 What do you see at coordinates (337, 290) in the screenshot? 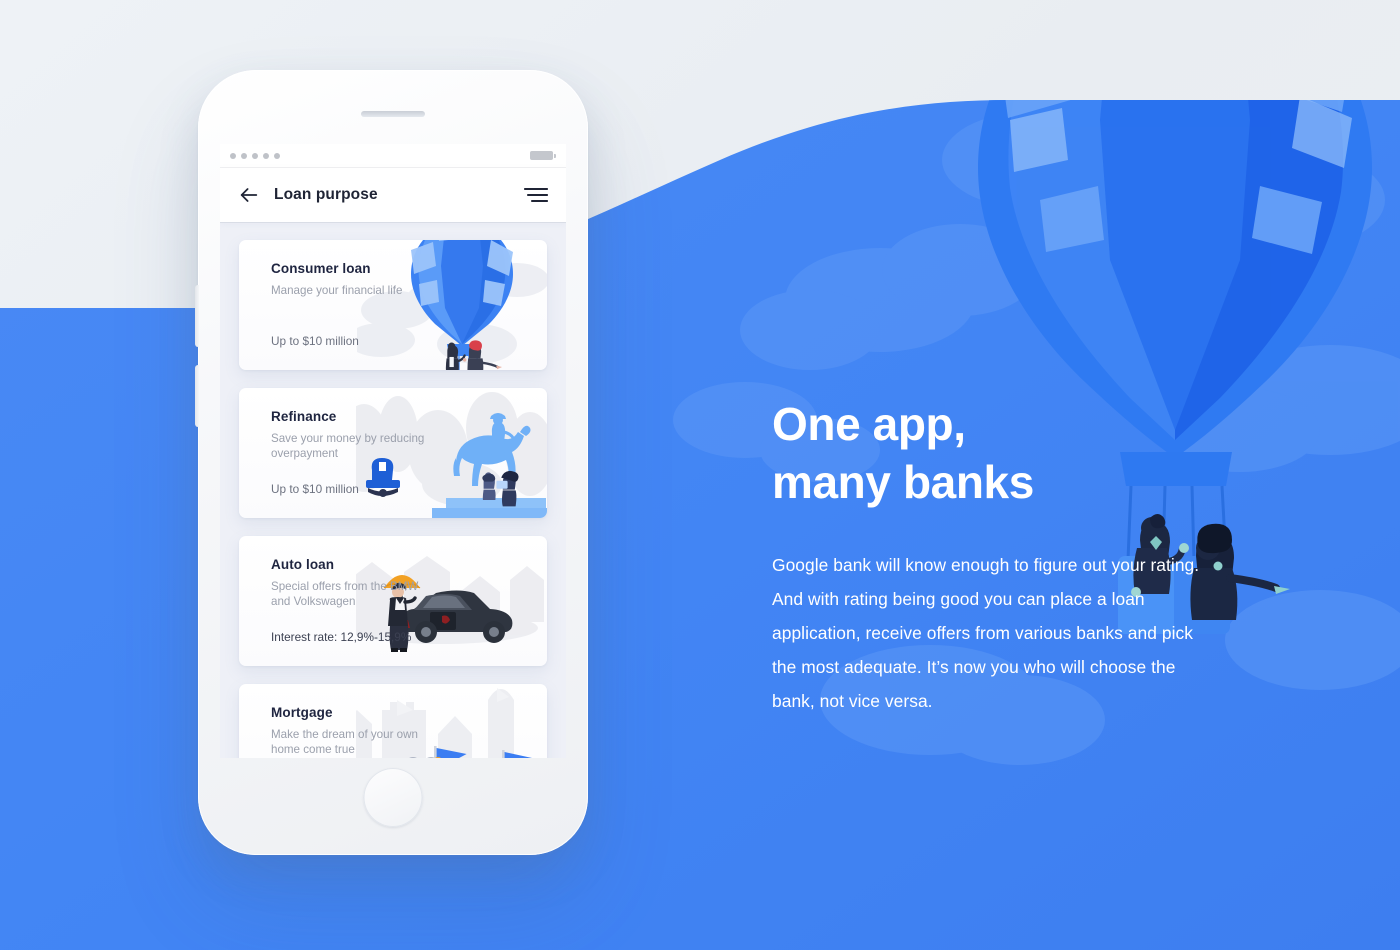
I see `card-subtitle: Manage your financial life` at bounding box center [337, 290].